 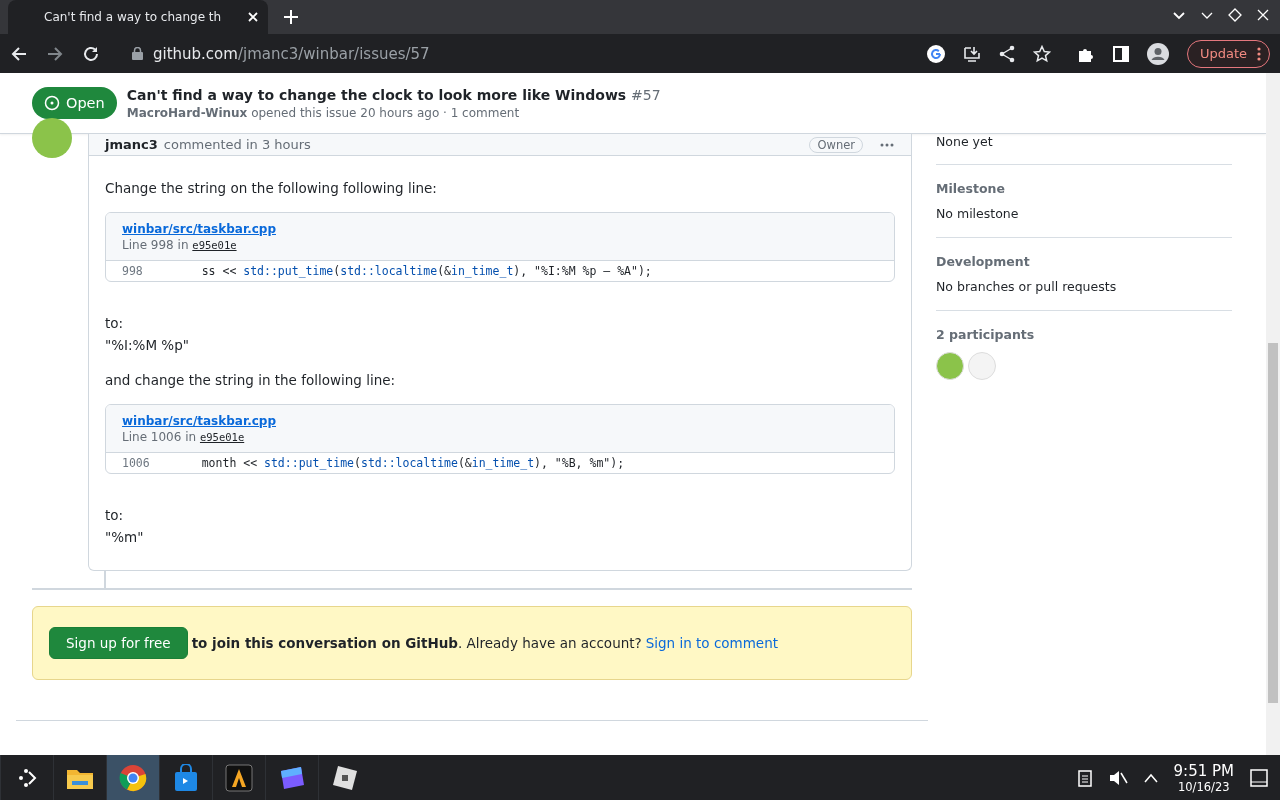 I want to click on code-line: month << std::put_time(std::localtime(&in_time_t), "%B, %m");, so click(x=412, y=463).